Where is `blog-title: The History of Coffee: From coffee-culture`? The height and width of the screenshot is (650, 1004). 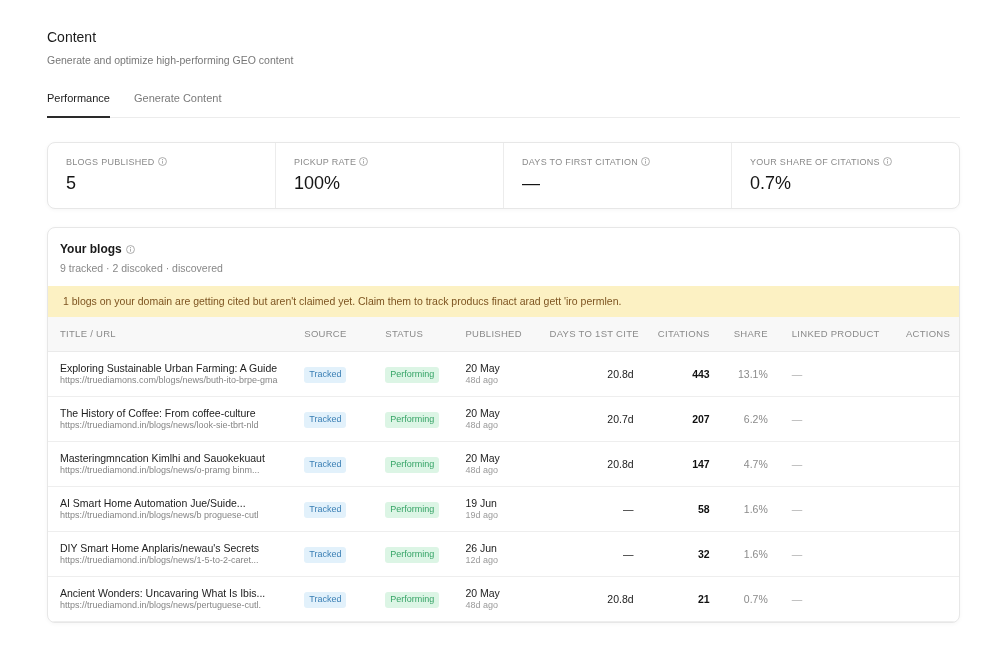
blog-title: The History of Coffee: From coffee-culture is located at coordinates (175, 413).